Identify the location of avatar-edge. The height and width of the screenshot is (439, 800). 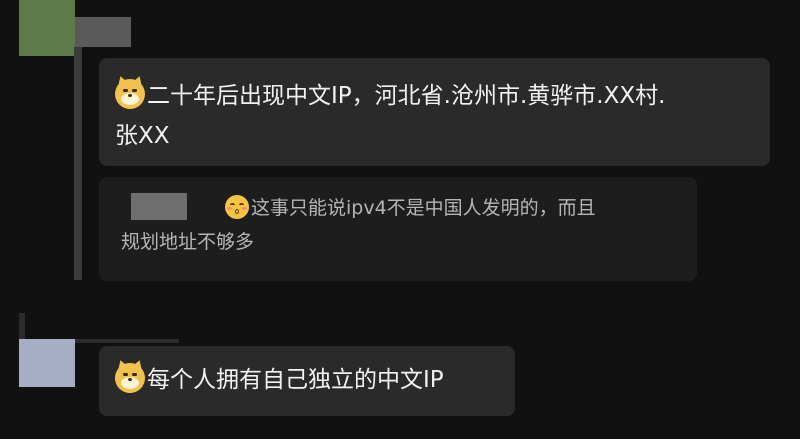
(22, 326).